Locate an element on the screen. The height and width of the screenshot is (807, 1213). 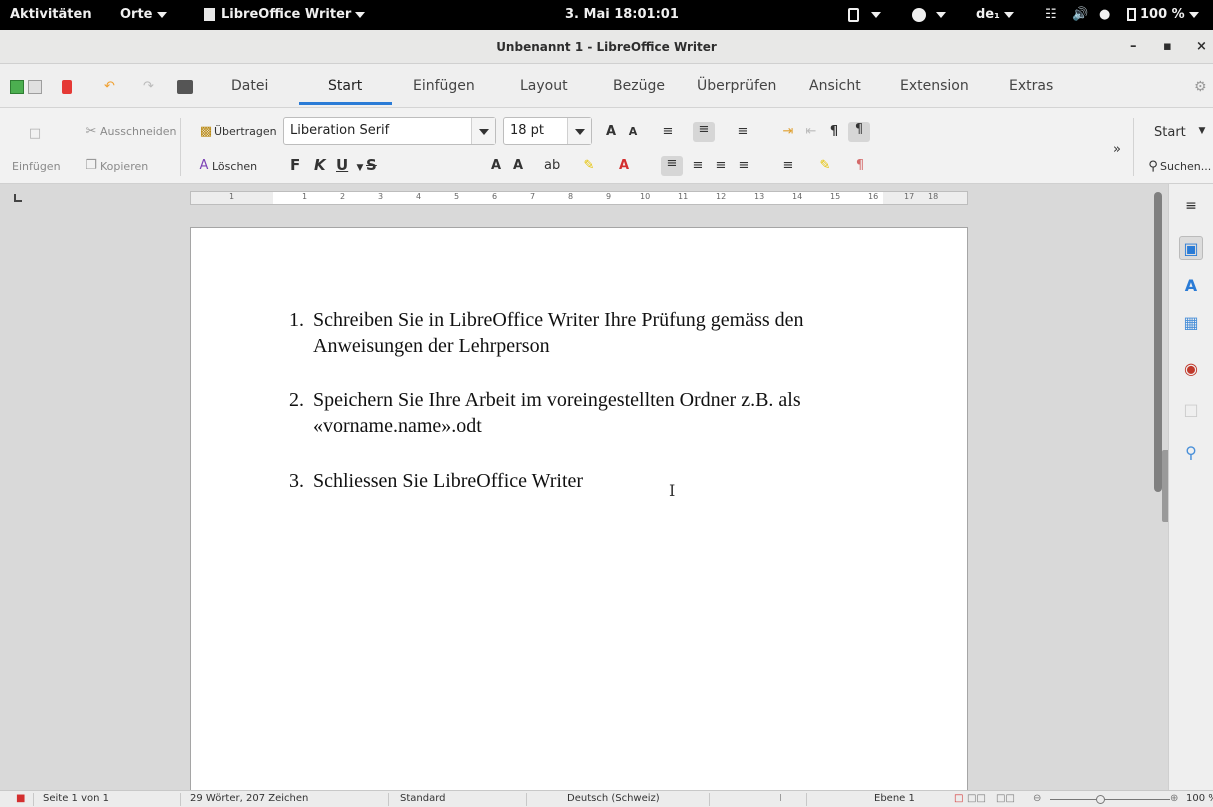
style-inspector-icon: ⚲ is located at coordinates (1191, 453).